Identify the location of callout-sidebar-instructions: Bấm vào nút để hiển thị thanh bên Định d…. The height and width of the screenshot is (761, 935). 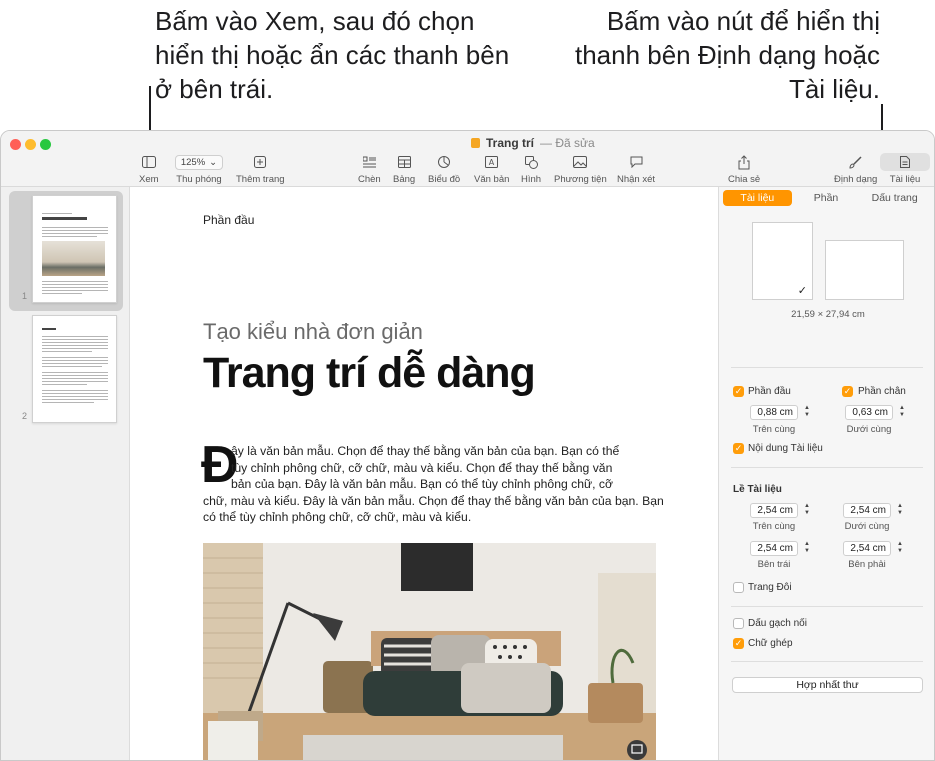
(727, 55).